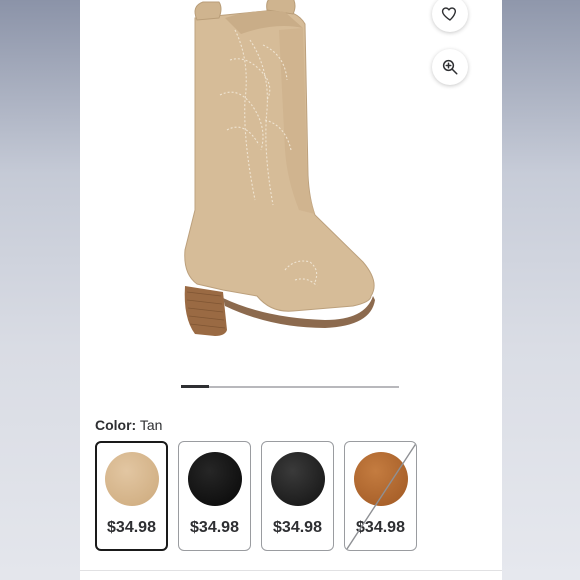 The image size is (580, 580). I want to click on divider, so click(291, 570).